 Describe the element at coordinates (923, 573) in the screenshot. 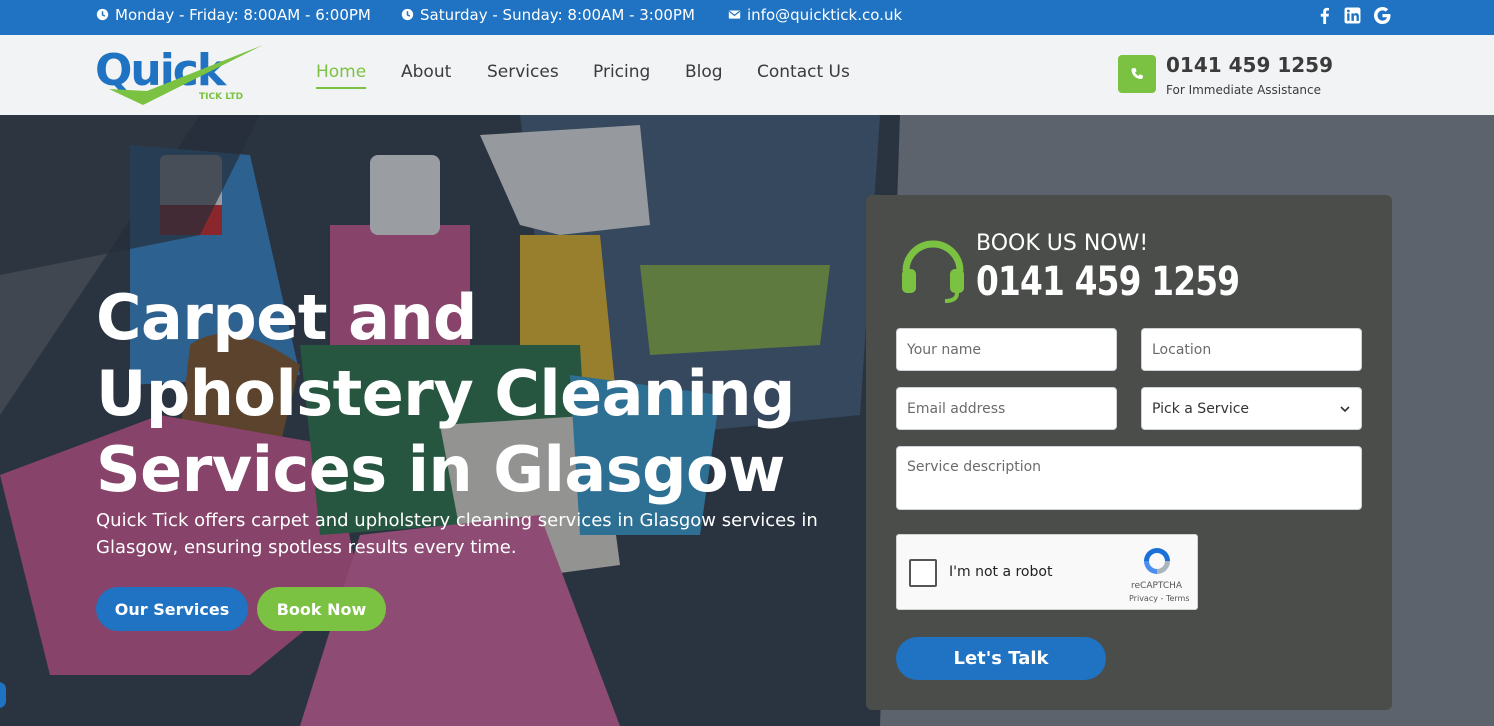

I see `recaptcha-checkbox` at that location.